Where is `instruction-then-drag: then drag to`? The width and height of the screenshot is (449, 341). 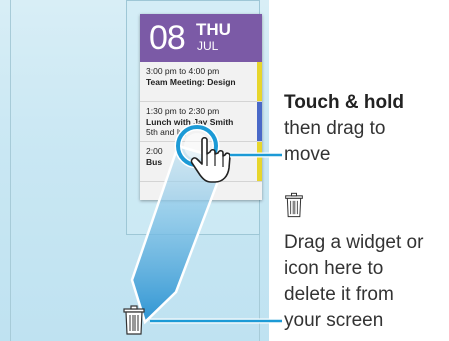
instruction-then-drag: then drag to is located at coordinates (335, 128).